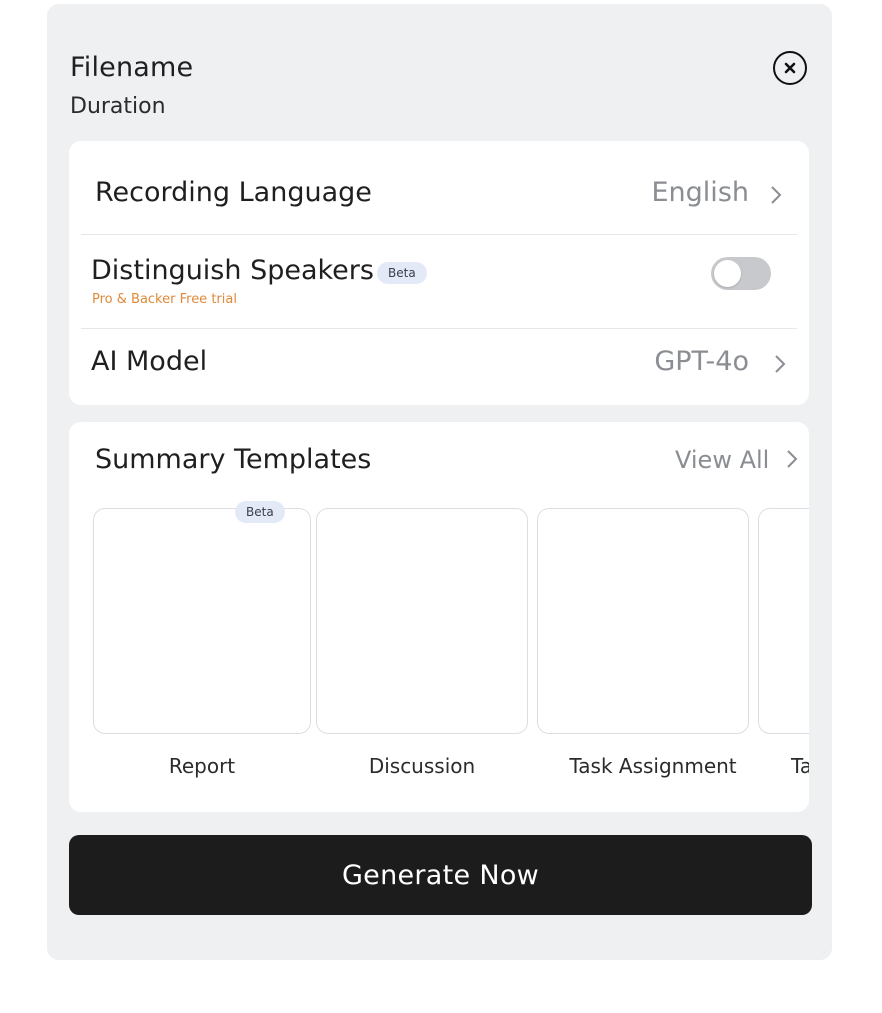 The height and width of the screenshot is (1013, 882). What do you see at coordinates (233, 459) in the screenshot?
I see `summary-templates-title: Summary Templates` at bounding box center [233, 459].